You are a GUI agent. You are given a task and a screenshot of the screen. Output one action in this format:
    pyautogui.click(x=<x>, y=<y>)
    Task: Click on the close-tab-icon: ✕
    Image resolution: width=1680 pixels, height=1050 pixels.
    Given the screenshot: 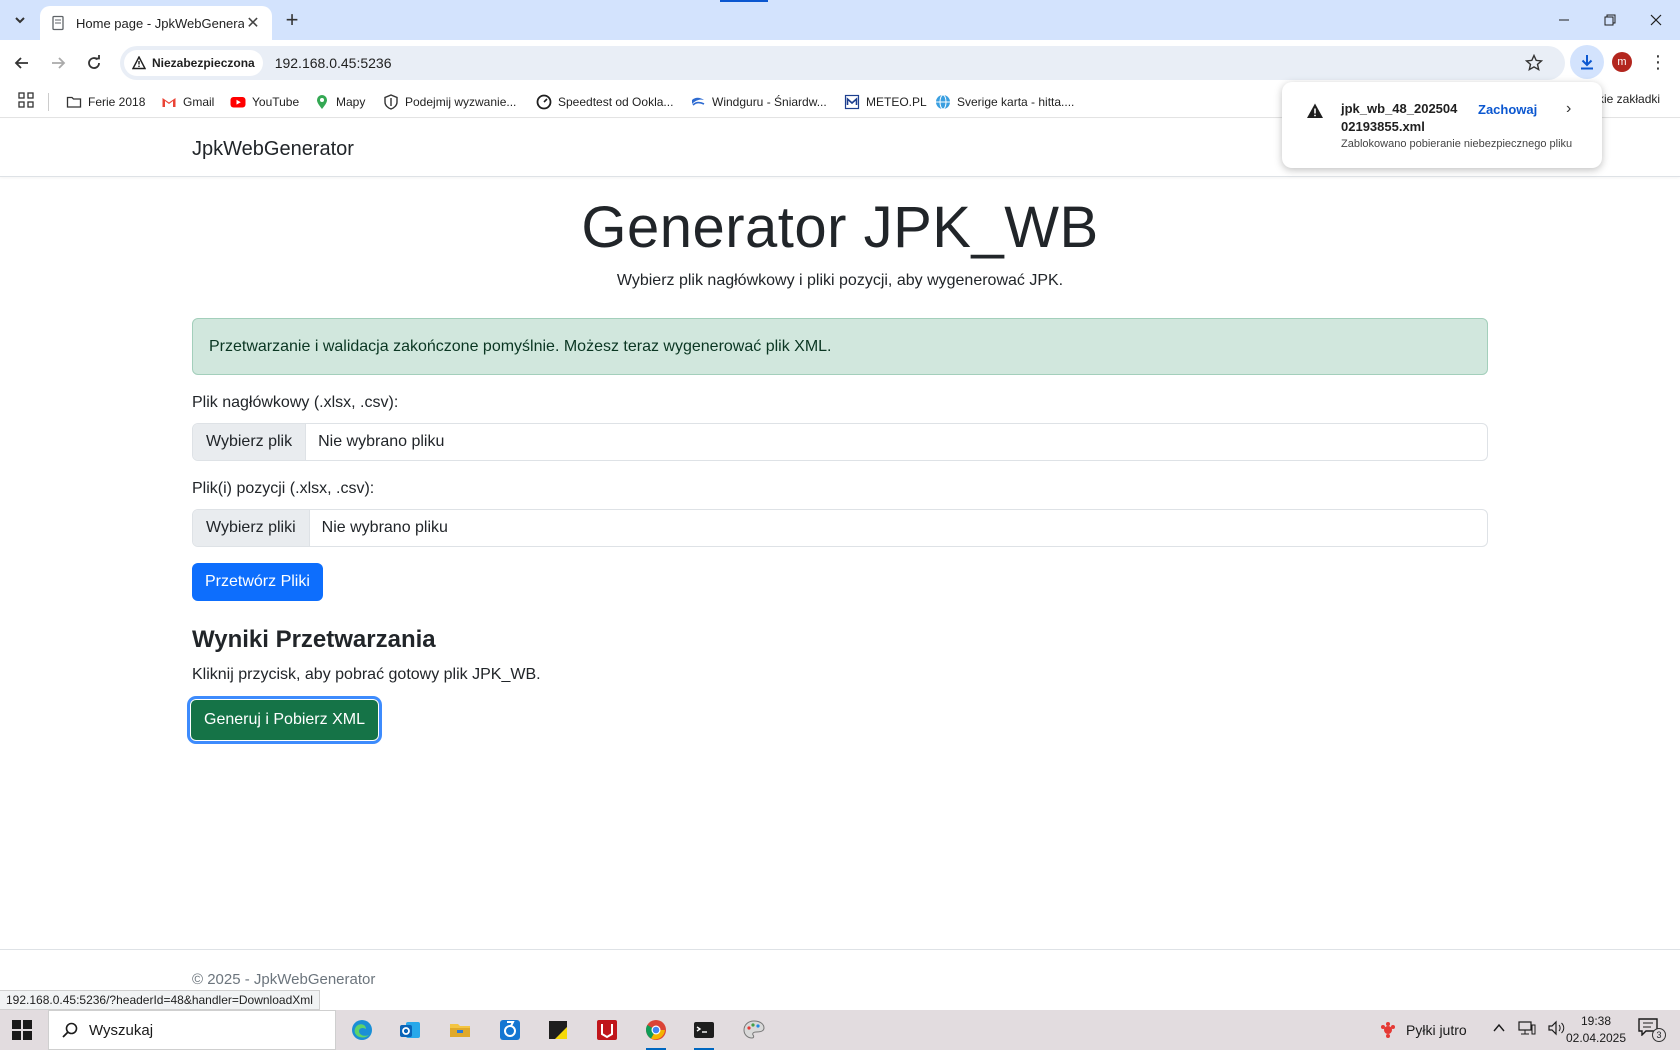 What is the action you would take?
    pyautogui.click(x=253, y=23)
    